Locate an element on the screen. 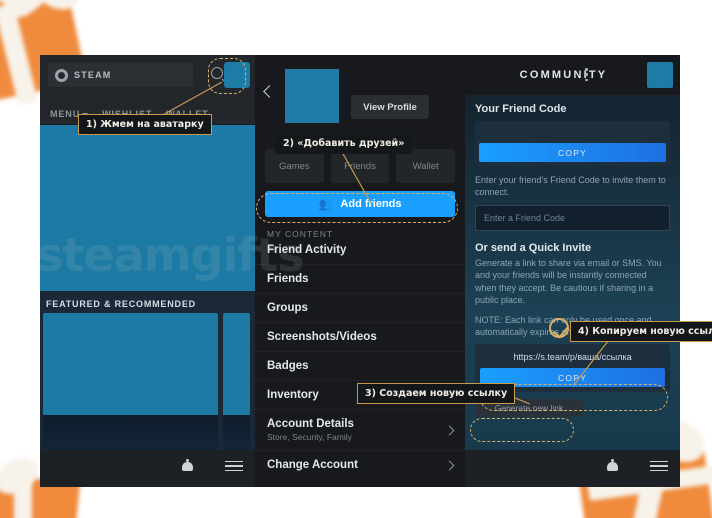 This screenshot has height=518, width=712. menu-item-groups: Groups is located at coordinates (360, 307).